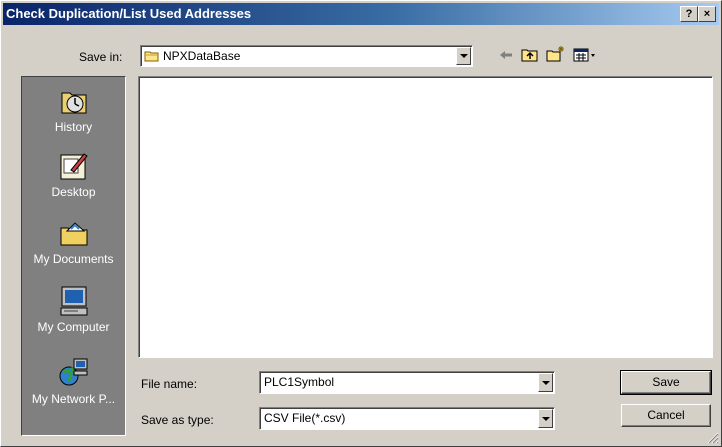 The image size is (722, 447). What do you see at coordinates (73, 259) in the screenshot?
I see `places-label: My Documents` at bounding box center [73, 259].